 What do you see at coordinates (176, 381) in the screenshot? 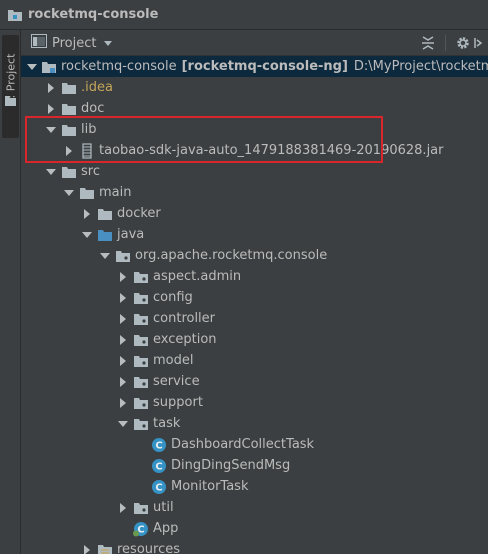
I see `tree-item-label: service` at bounding box center [176, 381].